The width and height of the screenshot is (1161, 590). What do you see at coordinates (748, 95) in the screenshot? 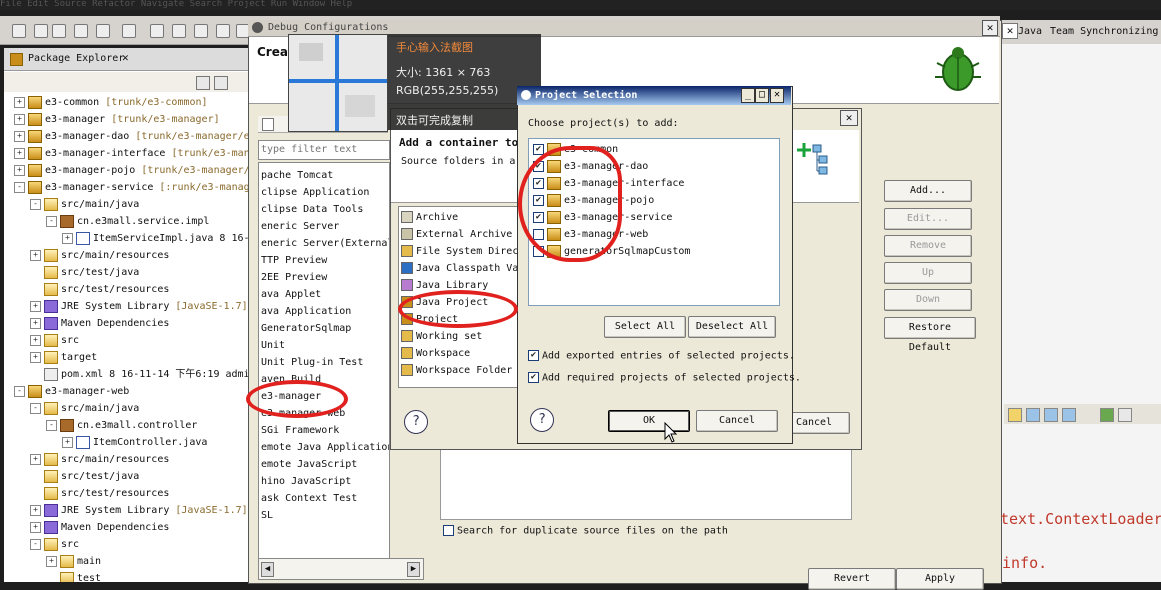
I see `minimize-icon: _` at bounding box center [748, 95].